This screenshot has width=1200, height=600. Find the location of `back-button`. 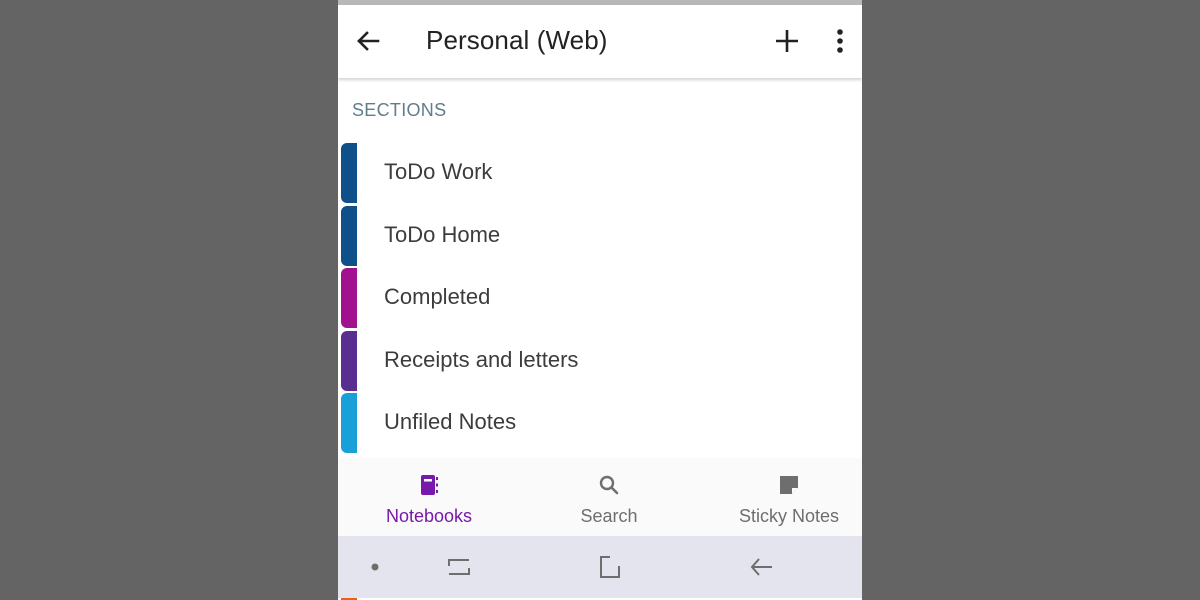

back-button is located at coordinates (368, 41).